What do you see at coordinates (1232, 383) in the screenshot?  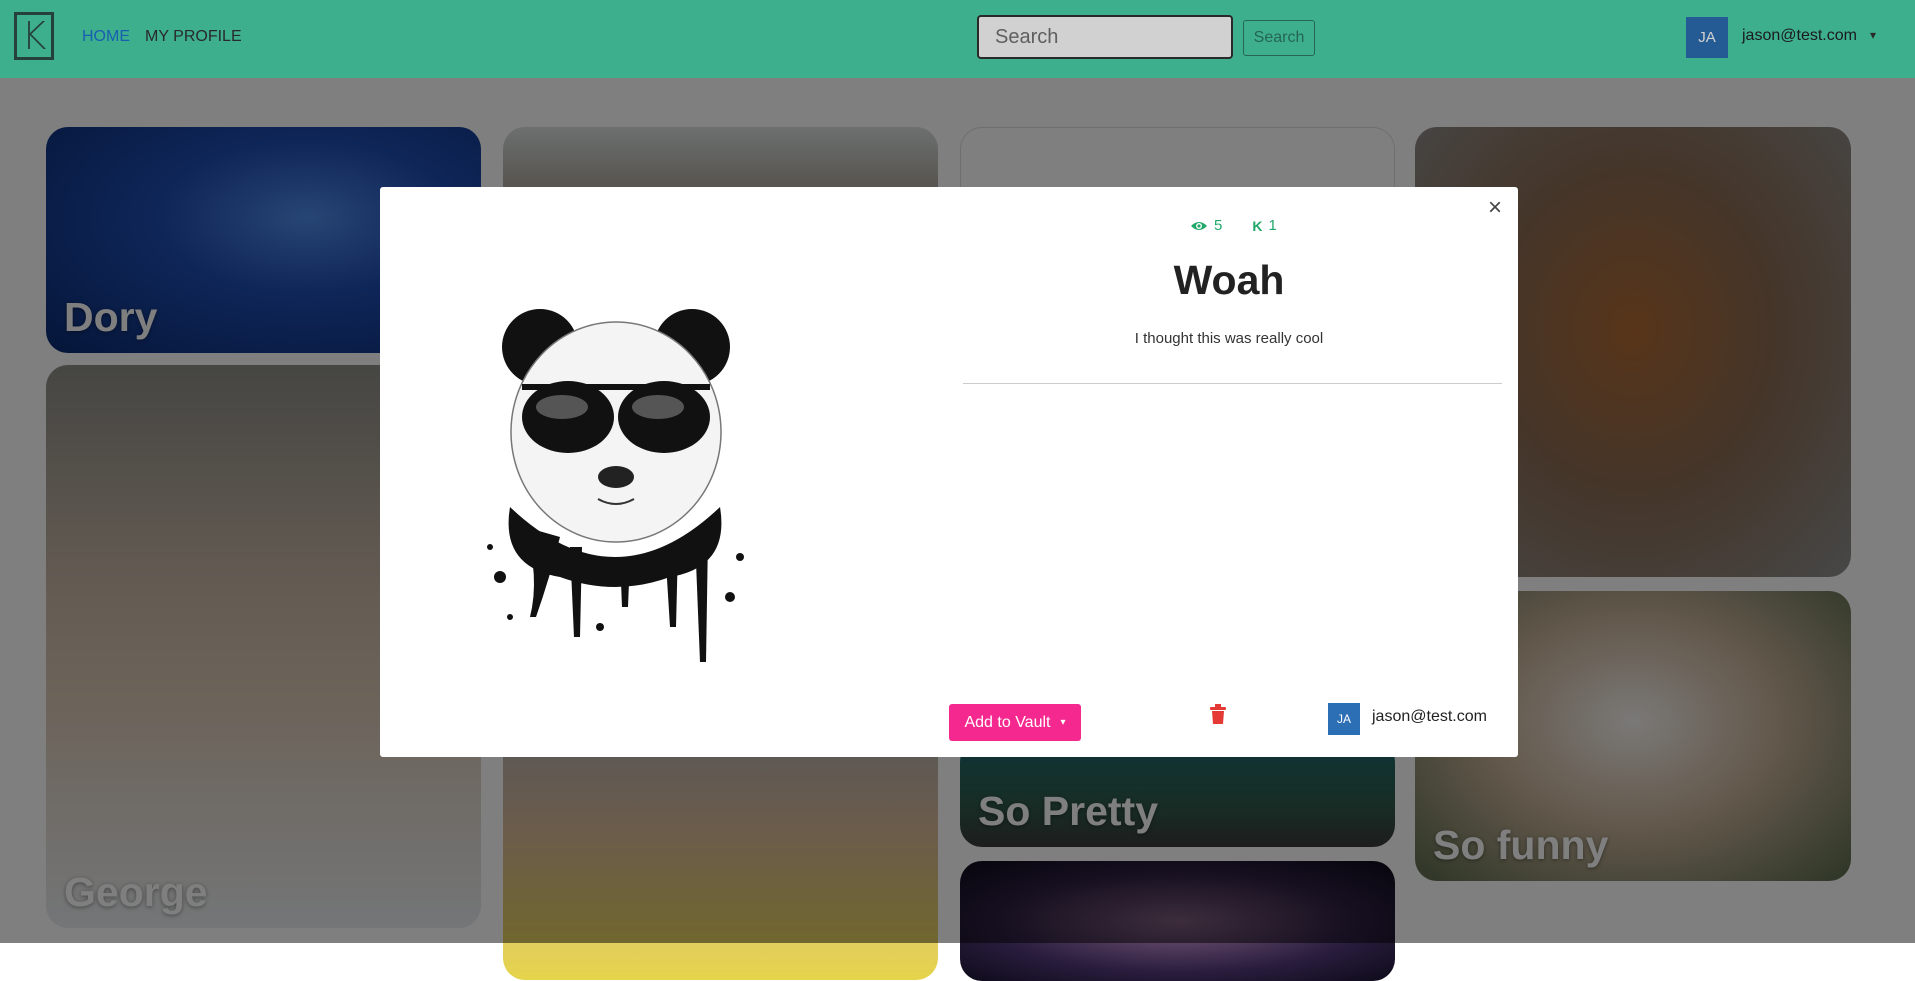 I see `divider` at bounding box center [1232, 383].